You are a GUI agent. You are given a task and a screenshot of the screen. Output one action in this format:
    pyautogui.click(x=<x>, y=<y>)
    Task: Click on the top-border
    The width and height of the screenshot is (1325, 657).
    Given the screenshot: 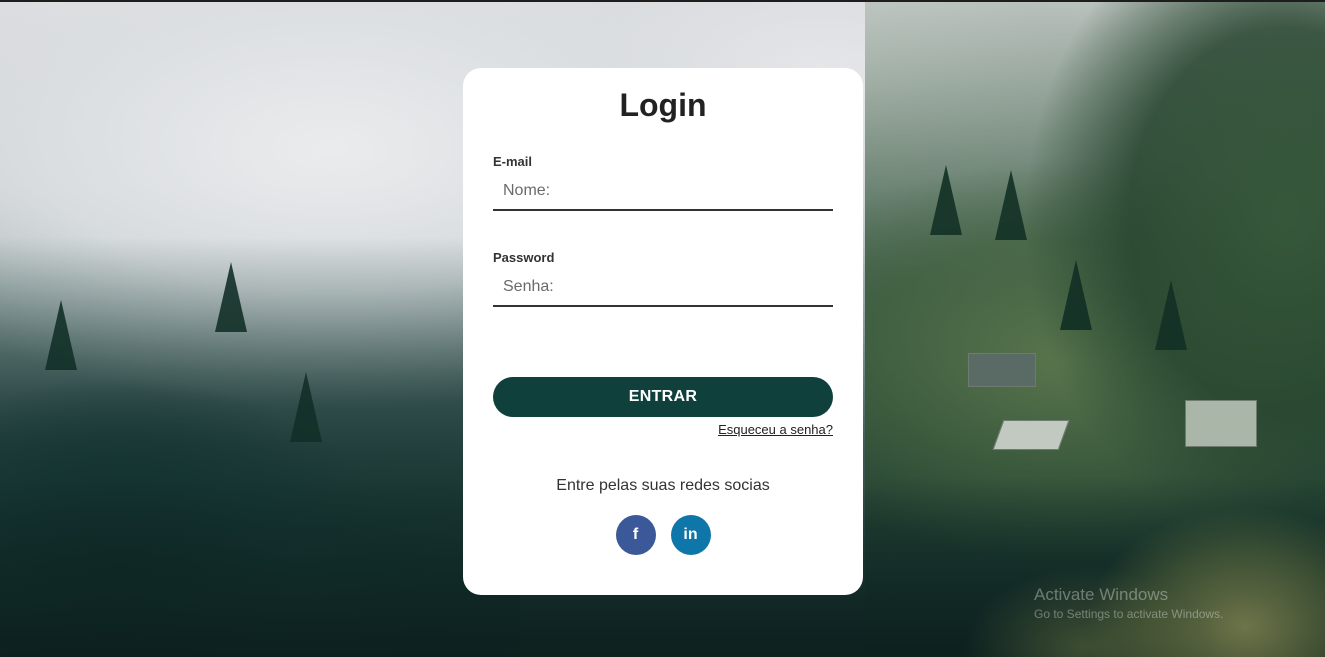 What is the action you would take?
    pyautogui.click(x=662, y=1)
    